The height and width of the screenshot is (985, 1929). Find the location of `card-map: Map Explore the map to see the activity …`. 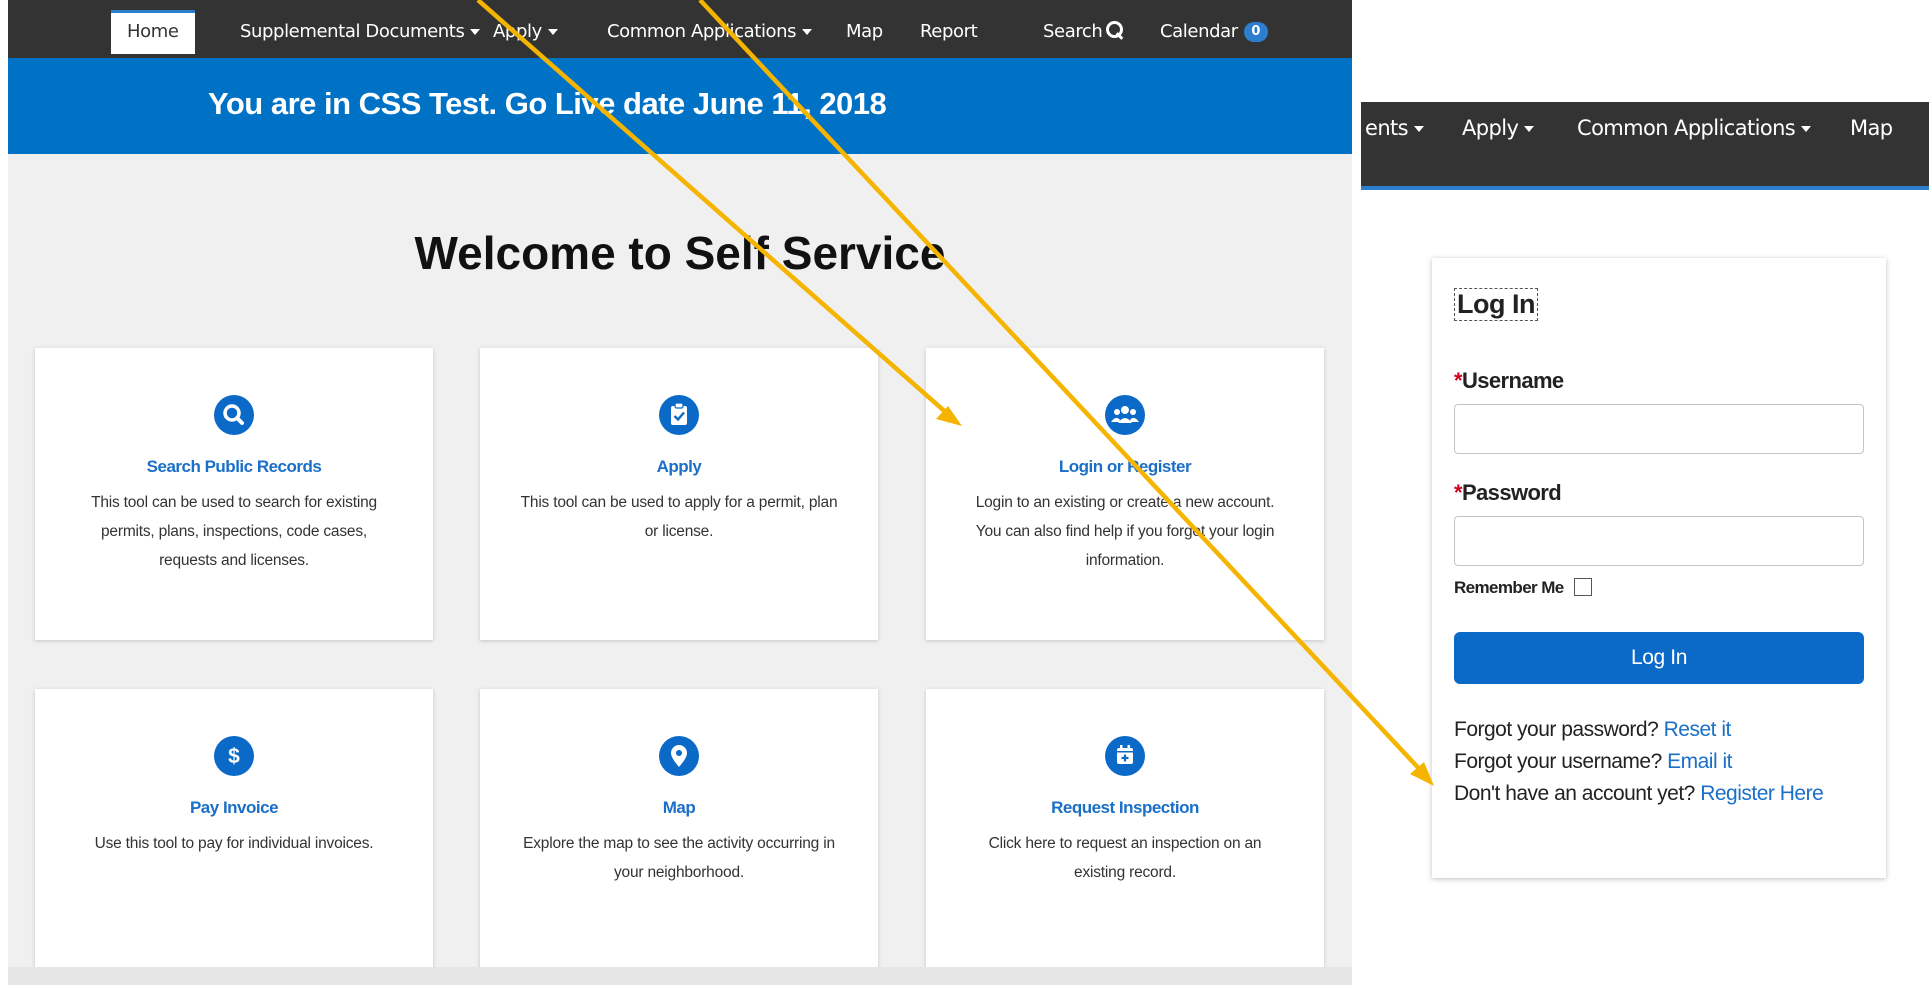

card-map: Map Explore the map to see the activity … is located at coordinates (679, 835).